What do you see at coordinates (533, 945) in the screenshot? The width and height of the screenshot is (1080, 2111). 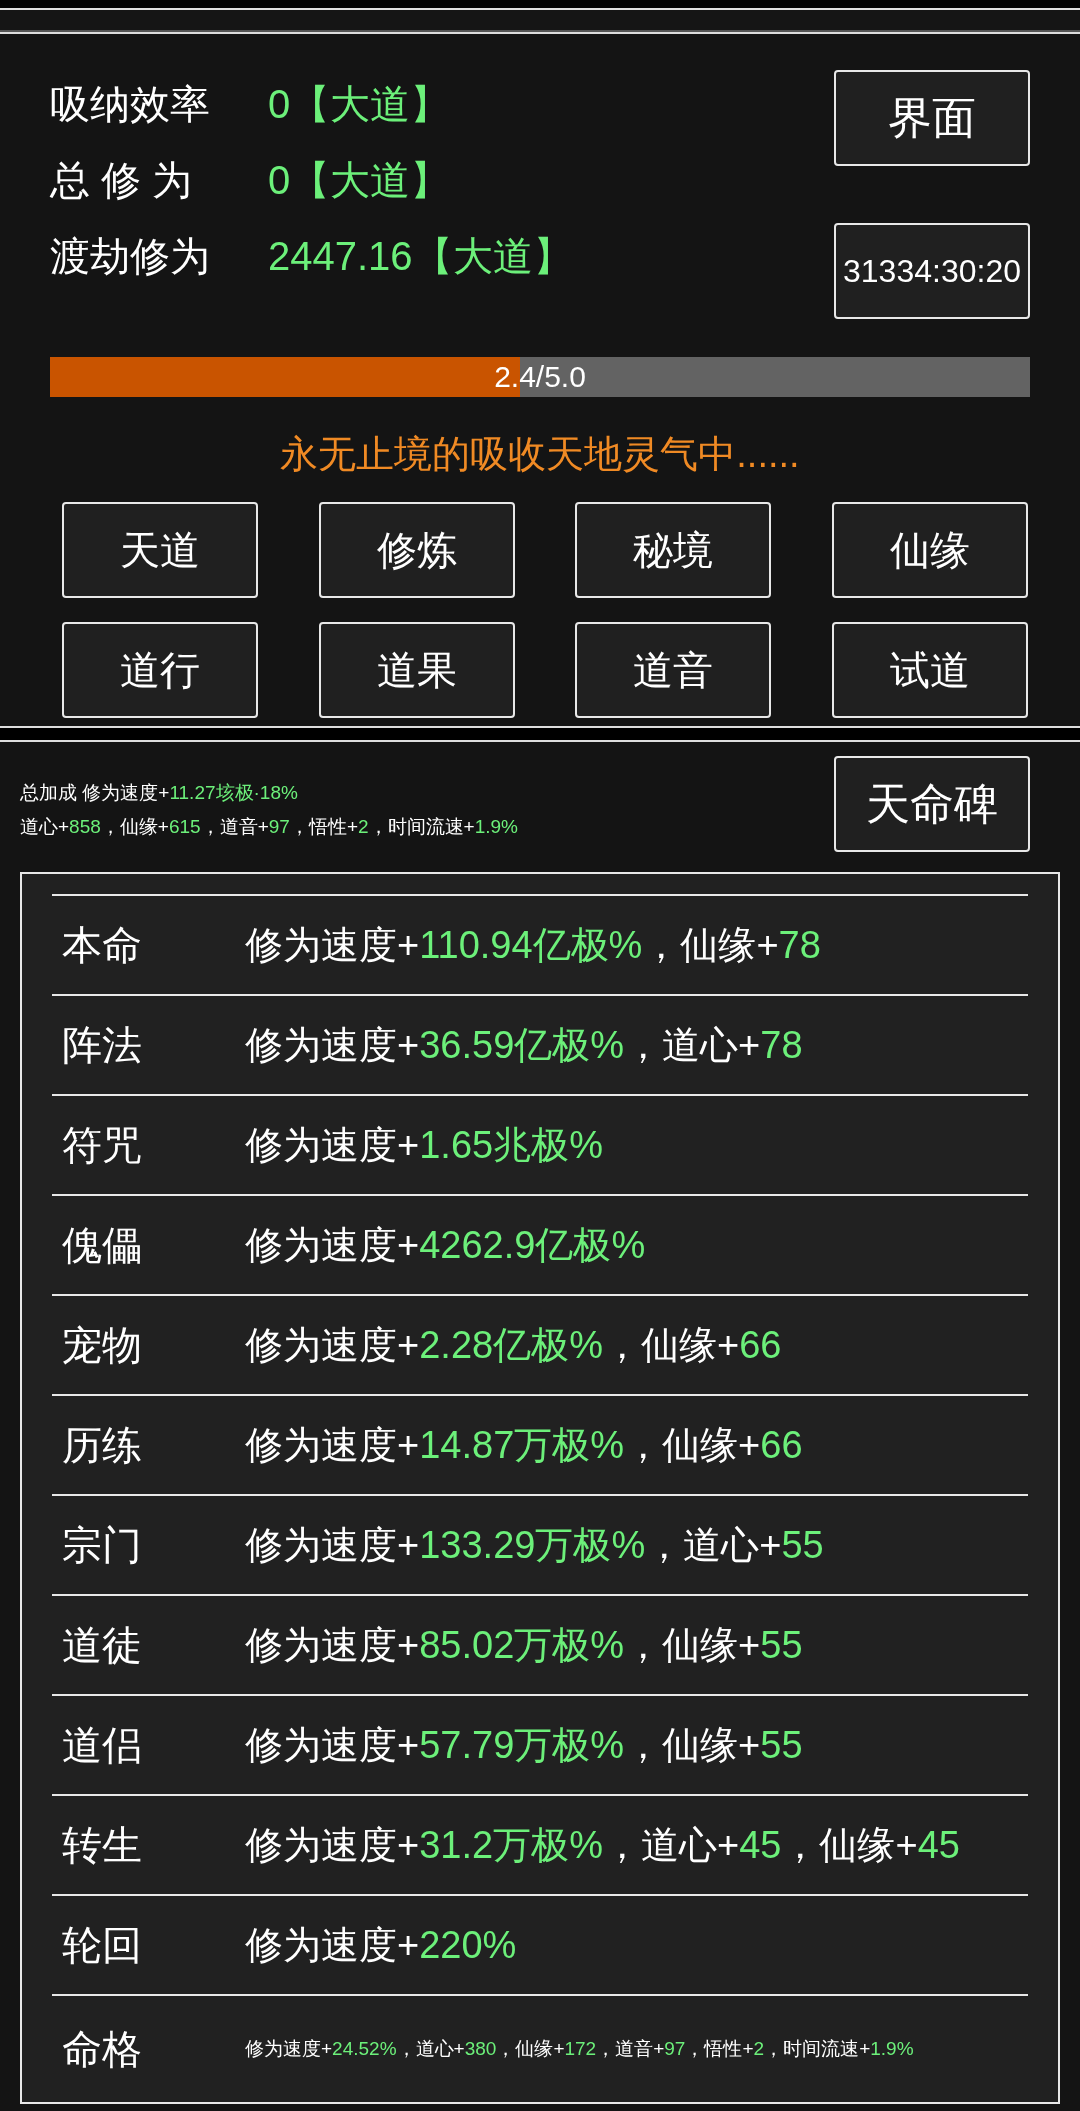 I see `bonus-effect-text: 修为速度+110.94亿极%，仙缘+78` at bounding box center [533, 945].